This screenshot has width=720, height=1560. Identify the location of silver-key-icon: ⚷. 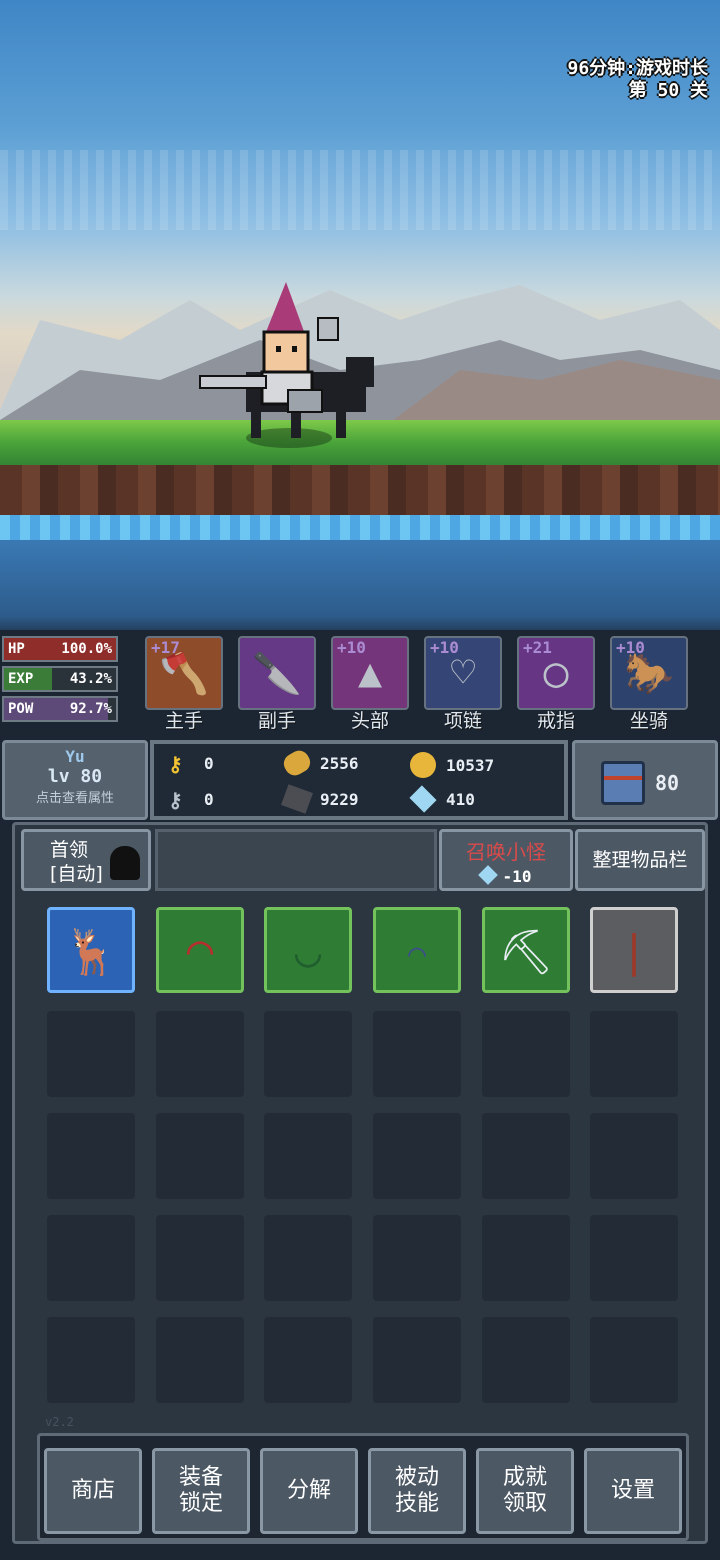
(175, 800).